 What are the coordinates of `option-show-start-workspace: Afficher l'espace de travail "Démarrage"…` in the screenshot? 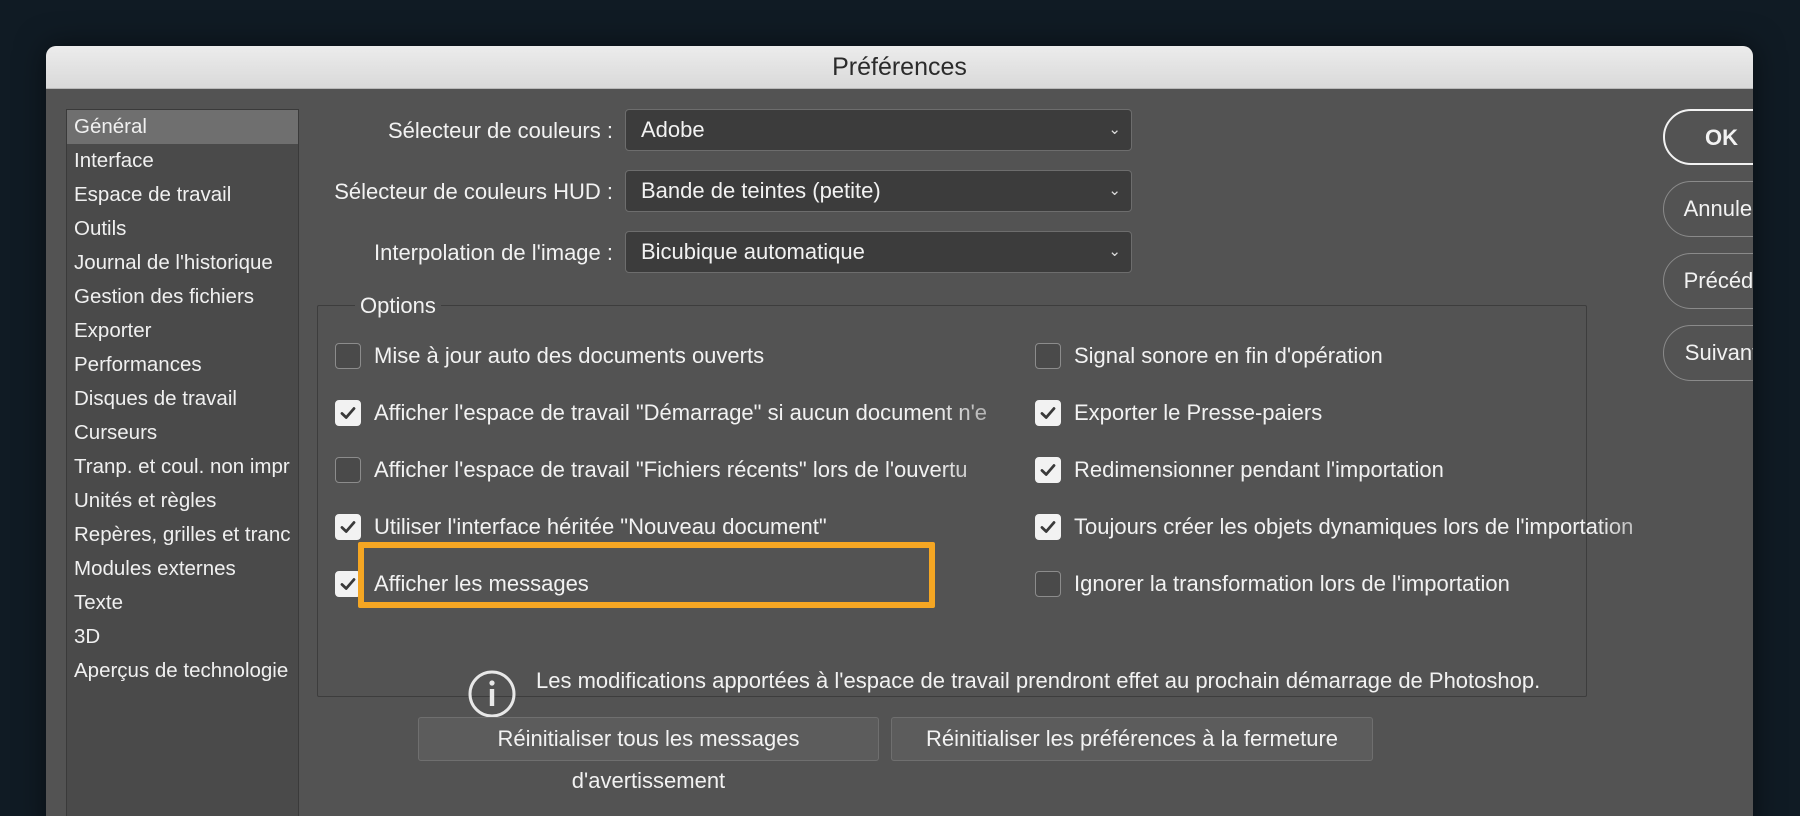 It's located at (700, 413).